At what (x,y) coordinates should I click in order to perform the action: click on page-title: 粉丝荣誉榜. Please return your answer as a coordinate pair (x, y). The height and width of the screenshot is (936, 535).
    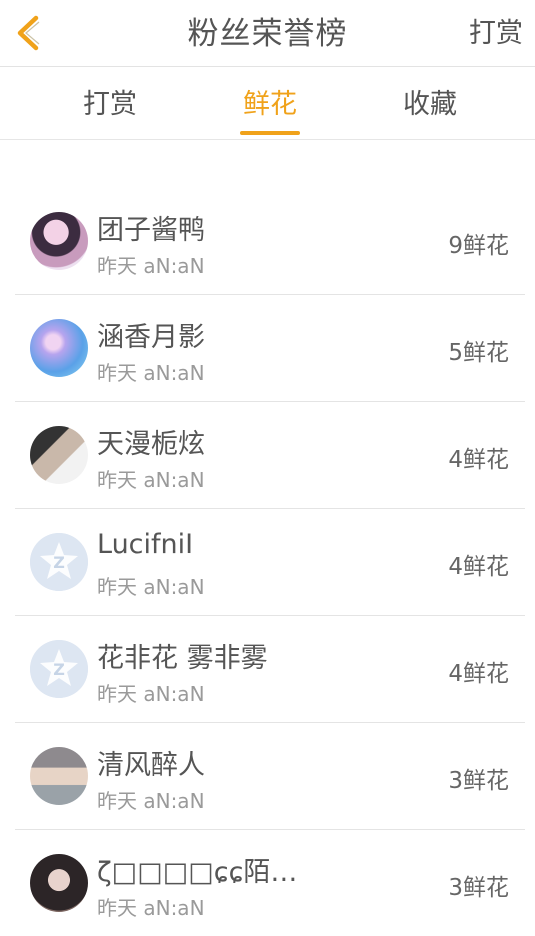
    Looking at the image, I should click on (267, 34).